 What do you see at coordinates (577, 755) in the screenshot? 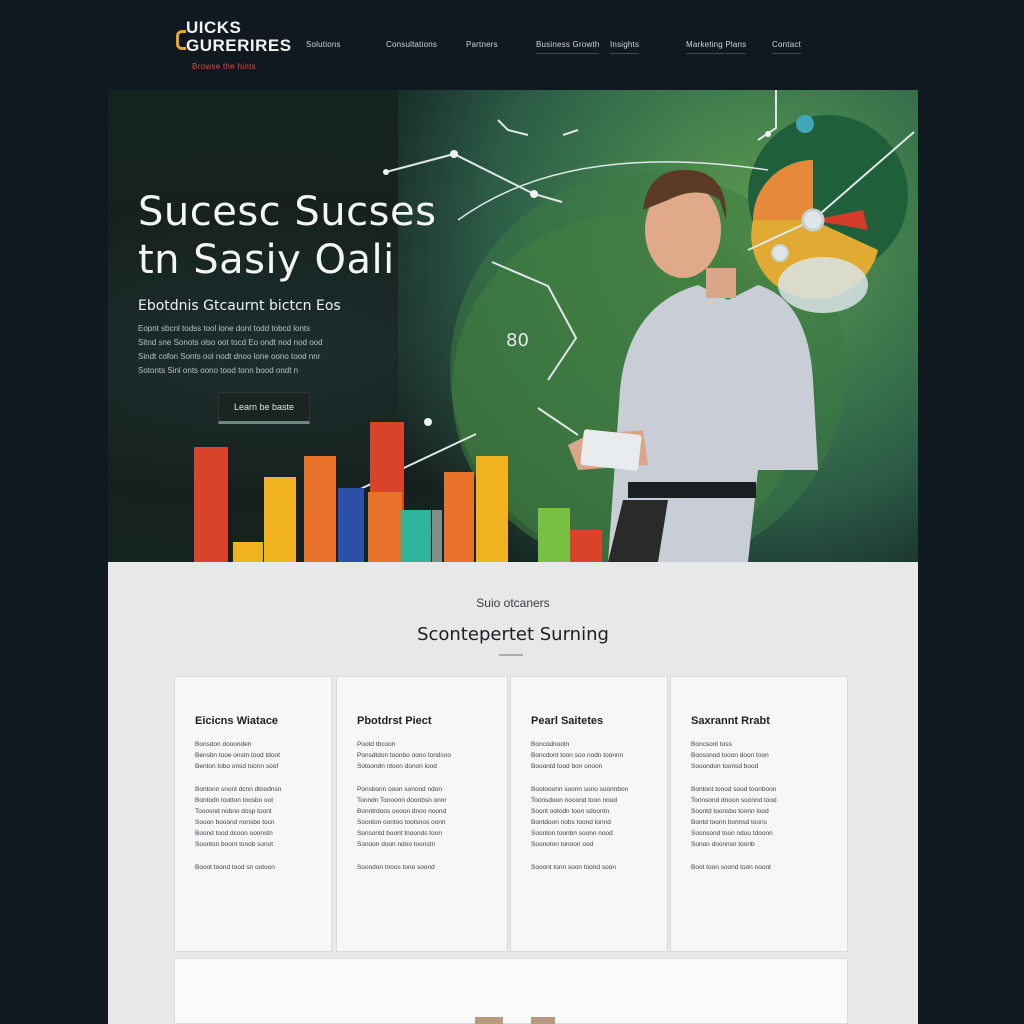
I see `card-intro-line: Boncdont toon soo nodn toonnn` at bounding box center [577, 755].